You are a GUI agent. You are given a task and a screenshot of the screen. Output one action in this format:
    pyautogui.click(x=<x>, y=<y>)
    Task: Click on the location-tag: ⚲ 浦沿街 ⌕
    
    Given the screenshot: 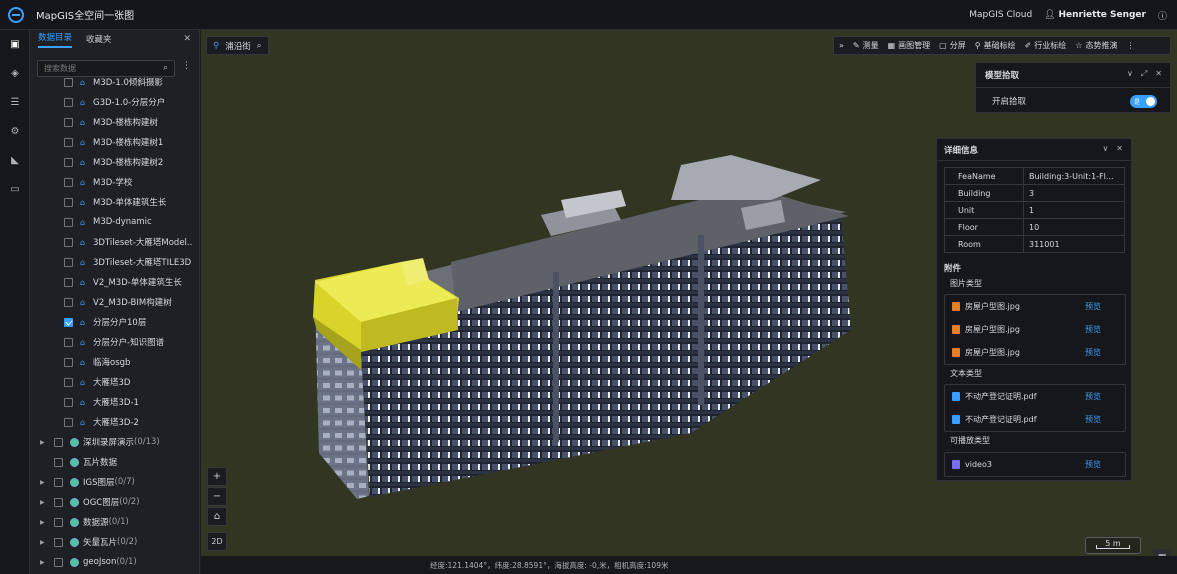 What is the action you would take?
    pyautogui.click(x=237, y=45)
    